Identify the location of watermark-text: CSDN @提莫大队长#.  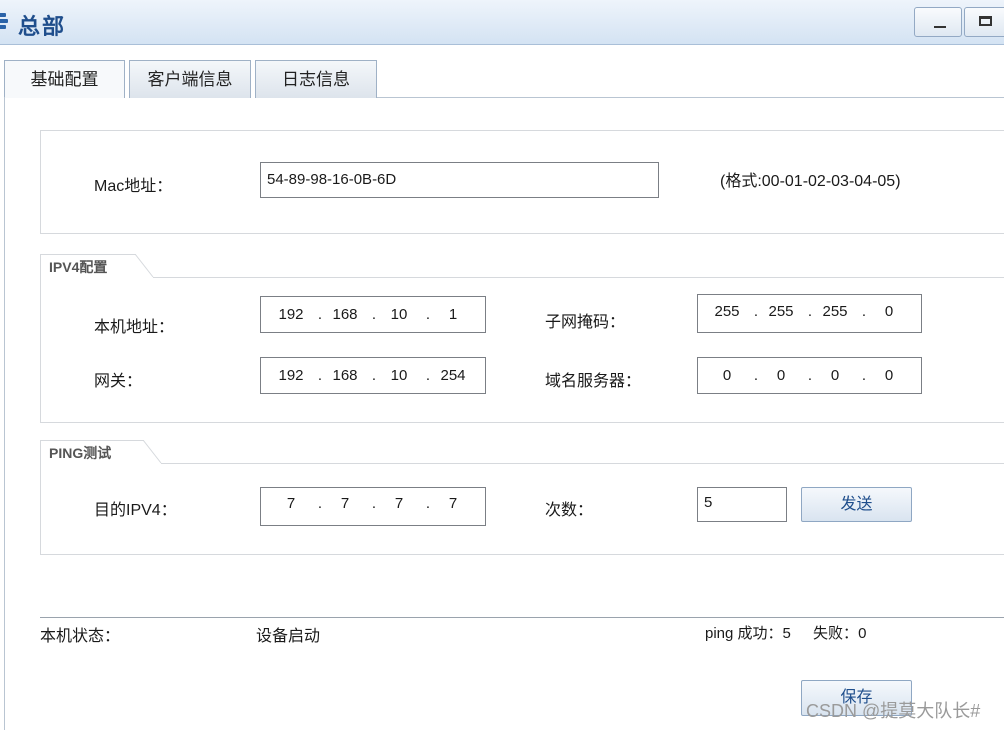
(893, 711).